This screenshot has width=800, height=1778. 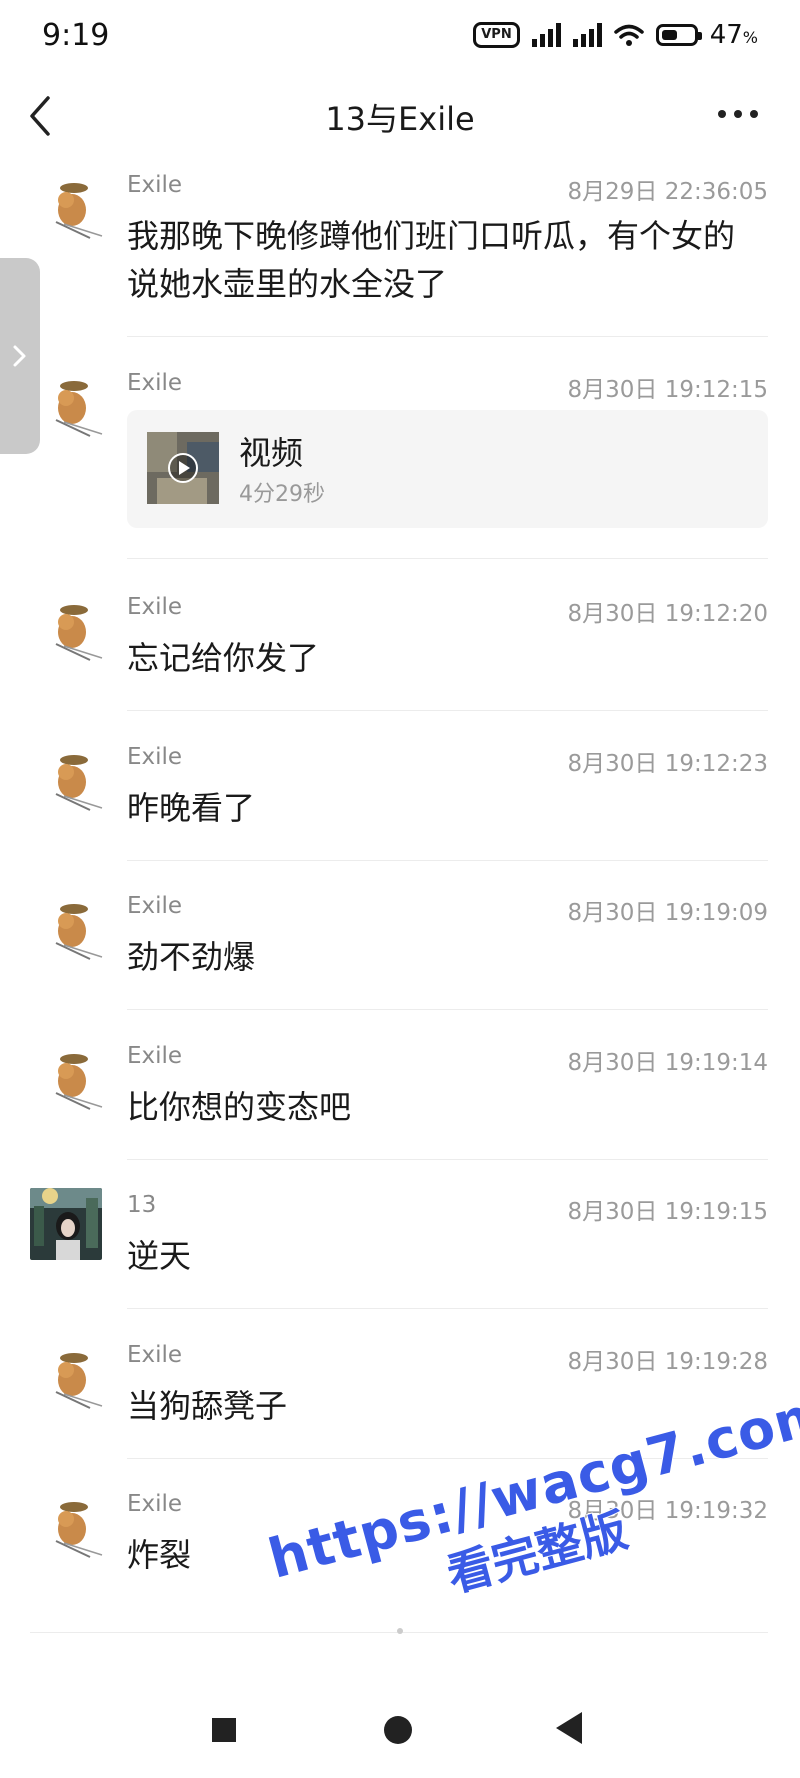 I want to click on chat-title: 13与Exile, so click(x=400, y=119).